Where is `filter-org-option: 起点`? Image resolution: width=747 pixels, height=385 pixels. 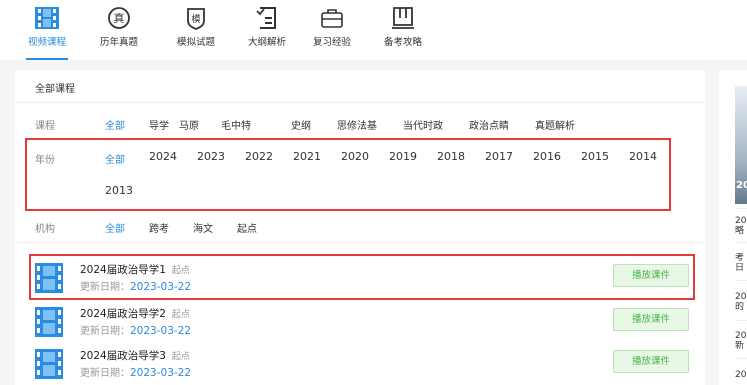
filter-org-option: 起点 is located at coordinates (247, 227).